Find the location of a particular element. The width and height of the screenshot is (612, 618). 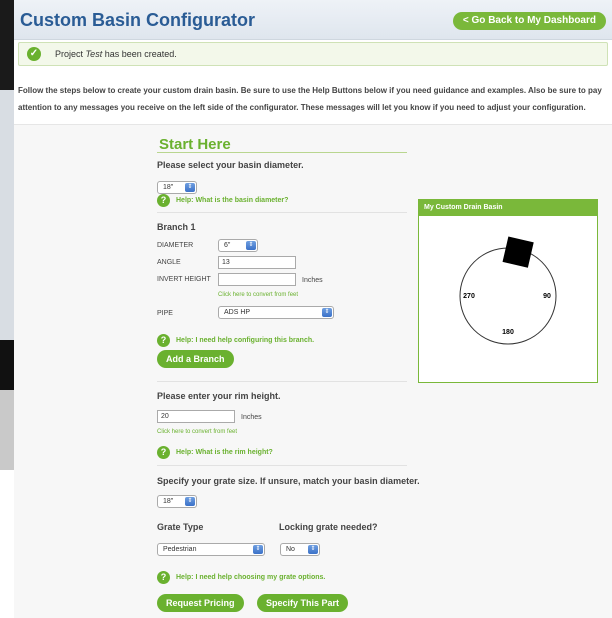

branch-title: Branch 1 is located at coordinates (176, 227).